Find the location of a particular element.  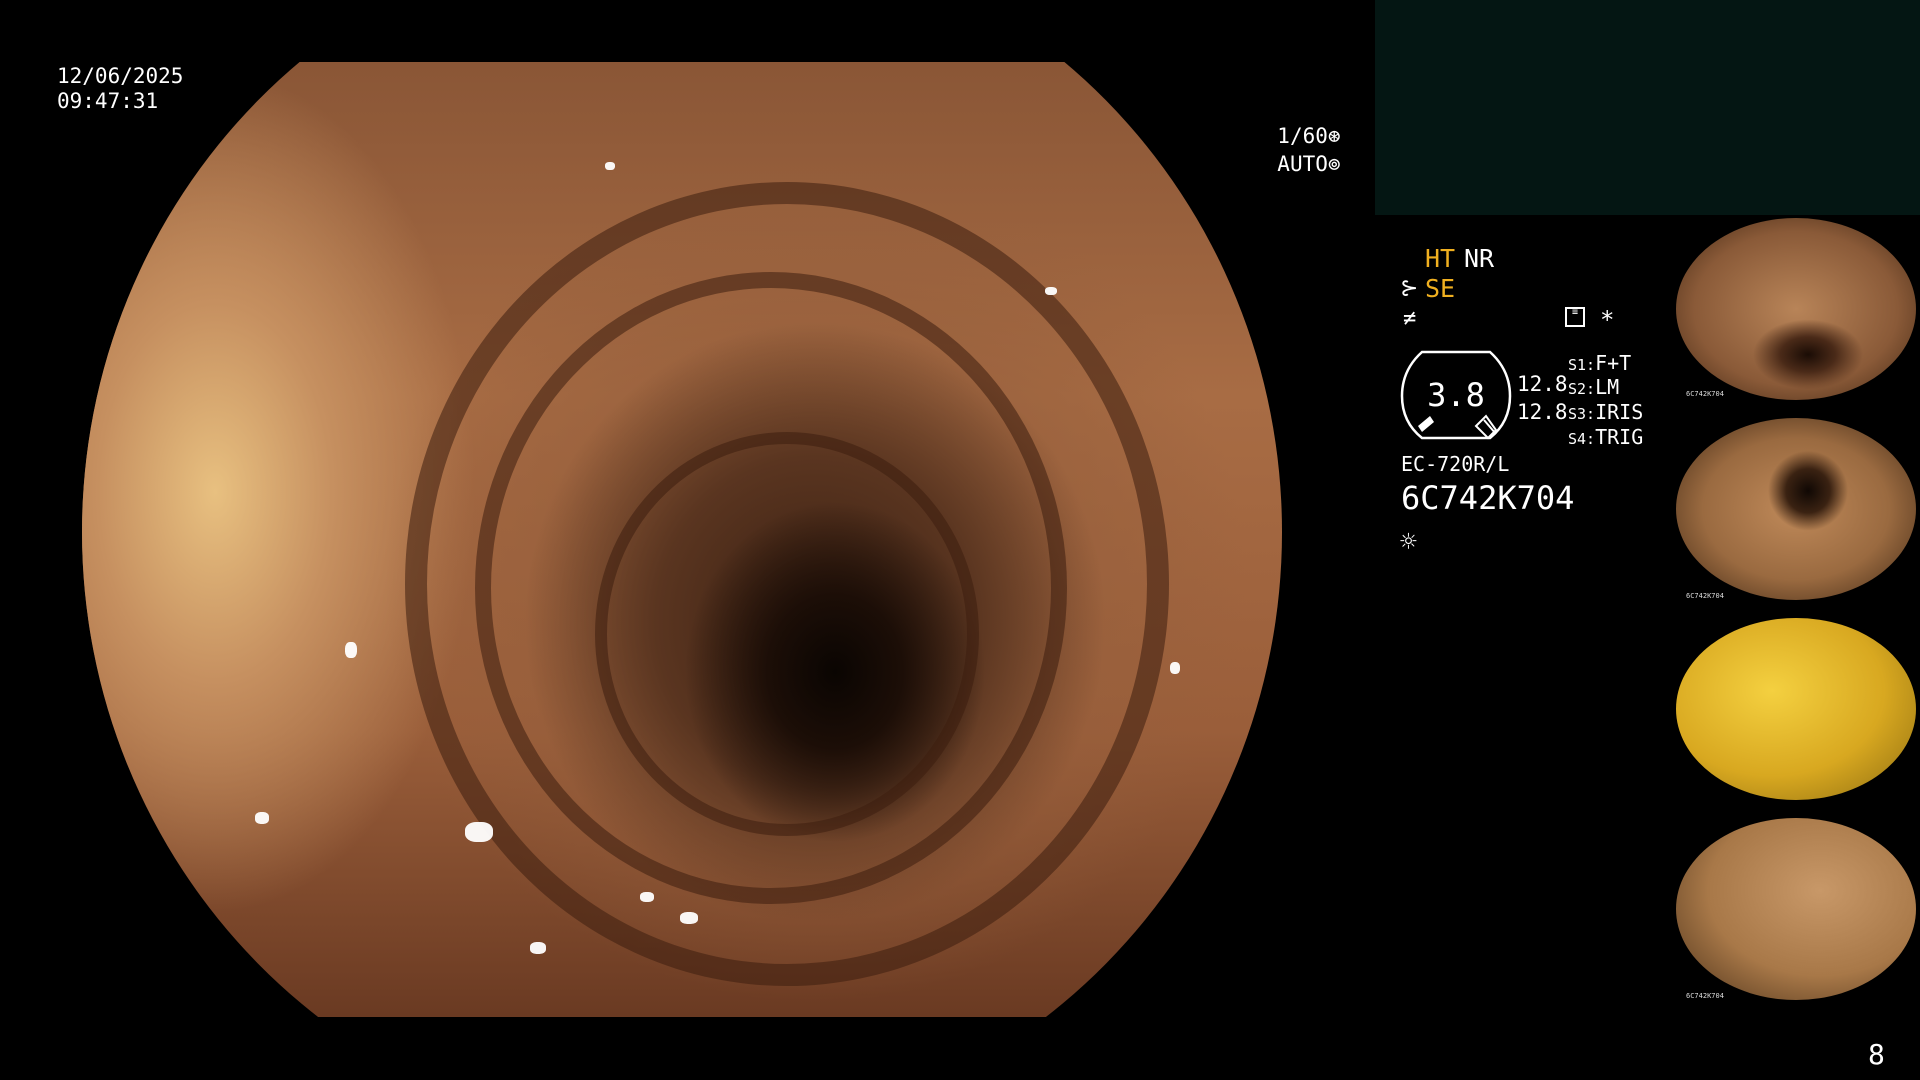

memo-icon: ≡ is located at coordinates (1575, 317).